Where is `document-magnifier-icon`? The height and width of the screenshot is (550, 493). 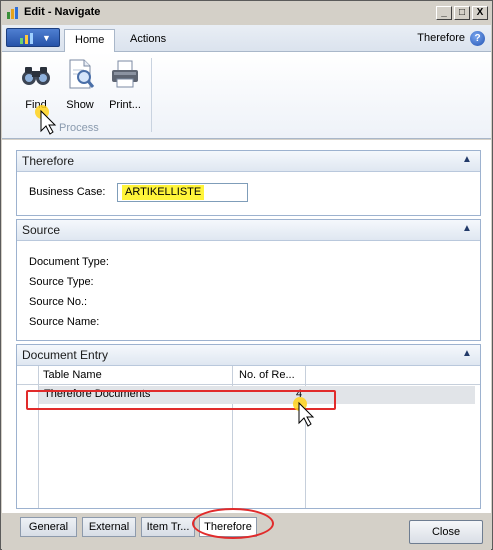 document-magnifier-icon is located at coordinates (82, 74).